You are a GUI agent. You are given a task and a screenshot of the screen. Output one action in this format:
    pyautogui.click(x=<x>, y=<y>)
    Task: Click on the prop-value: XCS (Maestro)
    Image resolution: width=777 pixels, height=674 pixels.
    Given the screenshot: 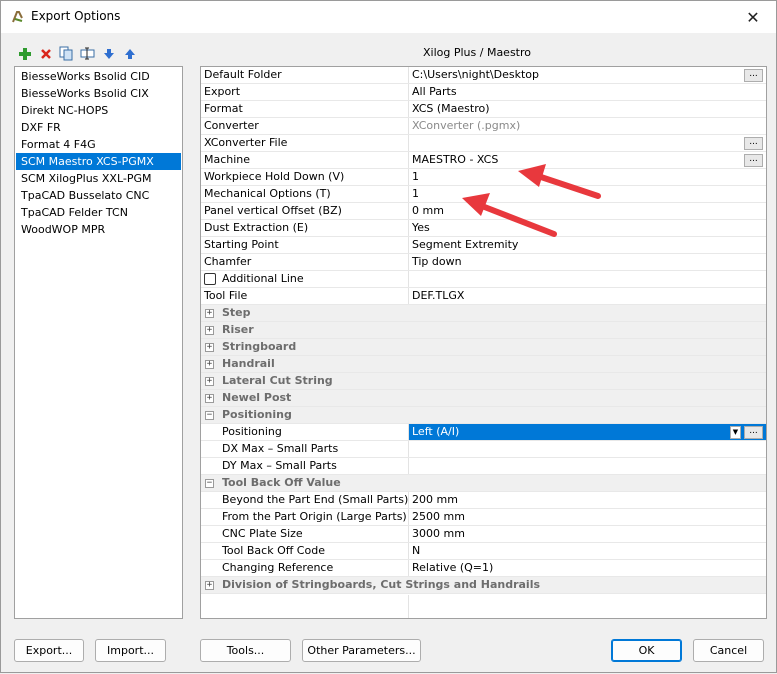 What is the action you would take?
    pyautogui.click(x=587, y=109)
    